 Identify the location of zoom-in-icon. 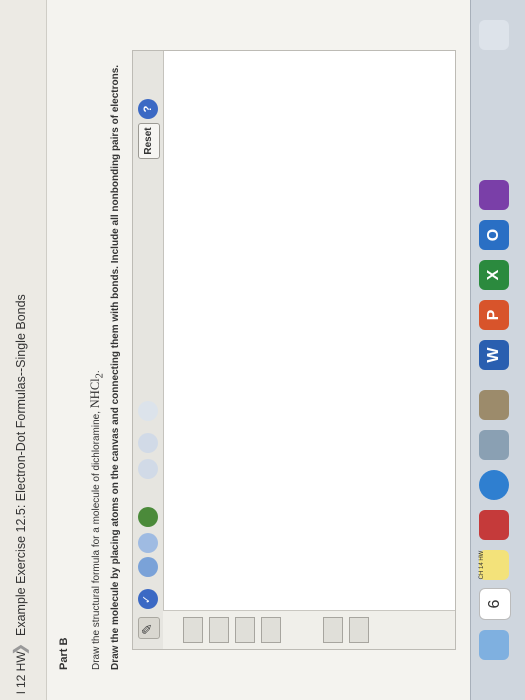
(148, 567).